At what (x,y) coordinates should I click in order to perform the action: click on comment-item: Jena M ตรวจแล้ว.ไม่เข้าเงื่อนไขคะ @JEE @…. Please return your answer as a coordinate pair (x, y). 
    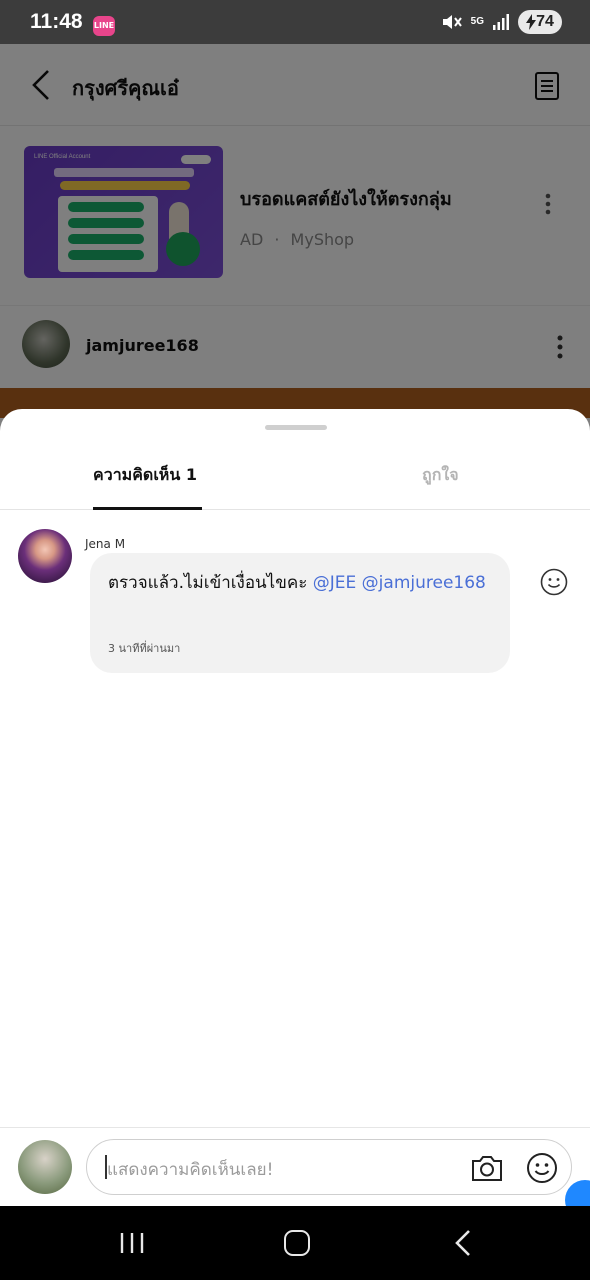
    Looking at the image, I should click on (295, 604).